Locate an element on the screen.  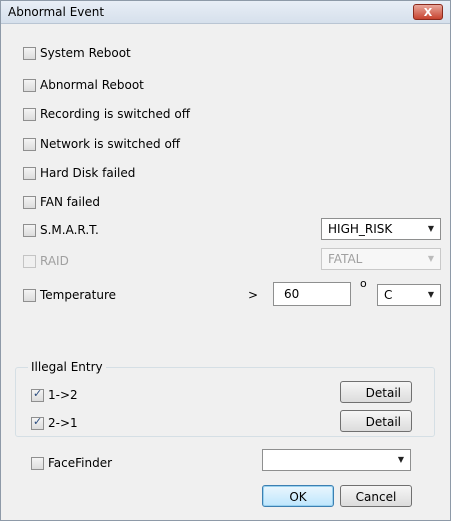
network-off-checkbox is located at coordinates (29, 144).